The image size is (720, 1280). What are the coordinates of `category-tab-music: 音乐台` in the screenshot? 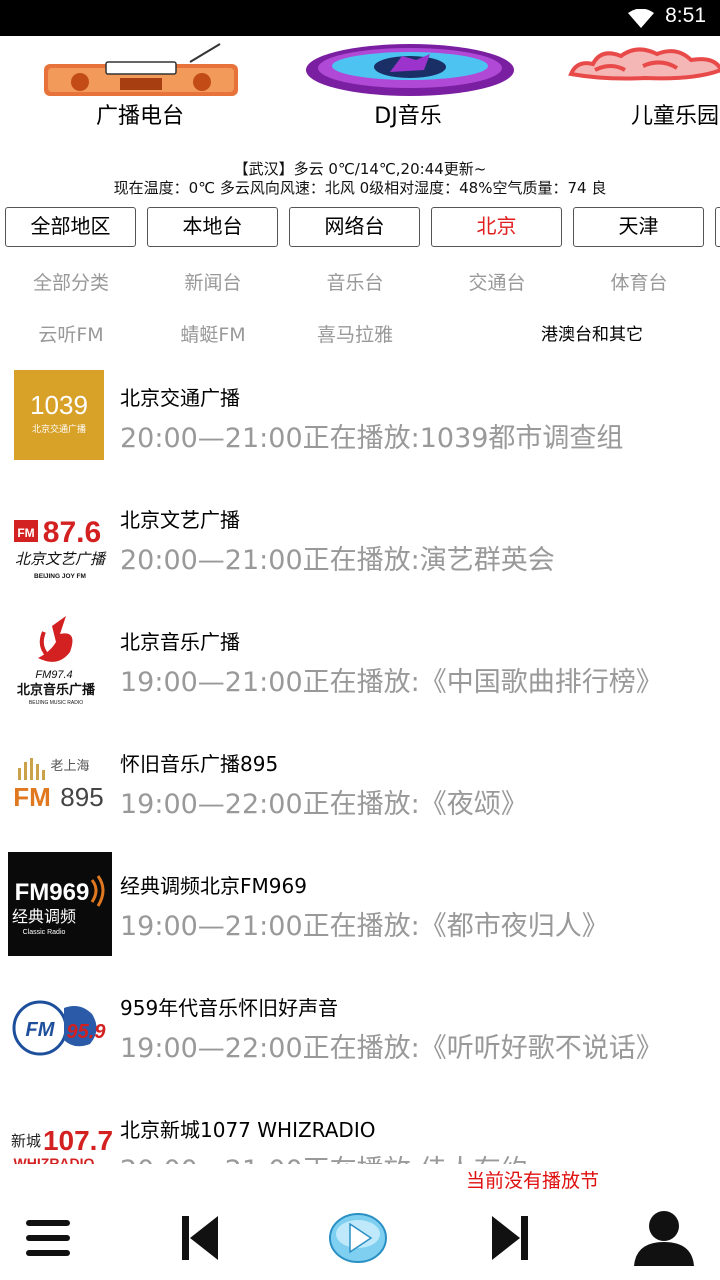 It's located at (355, 281).